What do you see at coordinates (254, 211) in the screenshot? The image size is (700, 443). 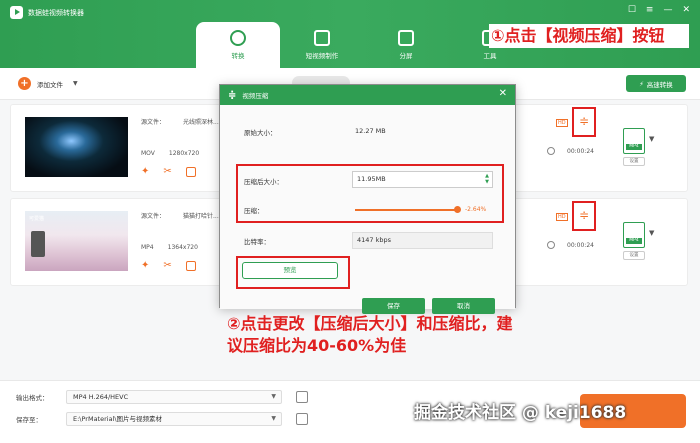 I see `compression-ratio-label: 压缩：` at bounding box center [254, 211].